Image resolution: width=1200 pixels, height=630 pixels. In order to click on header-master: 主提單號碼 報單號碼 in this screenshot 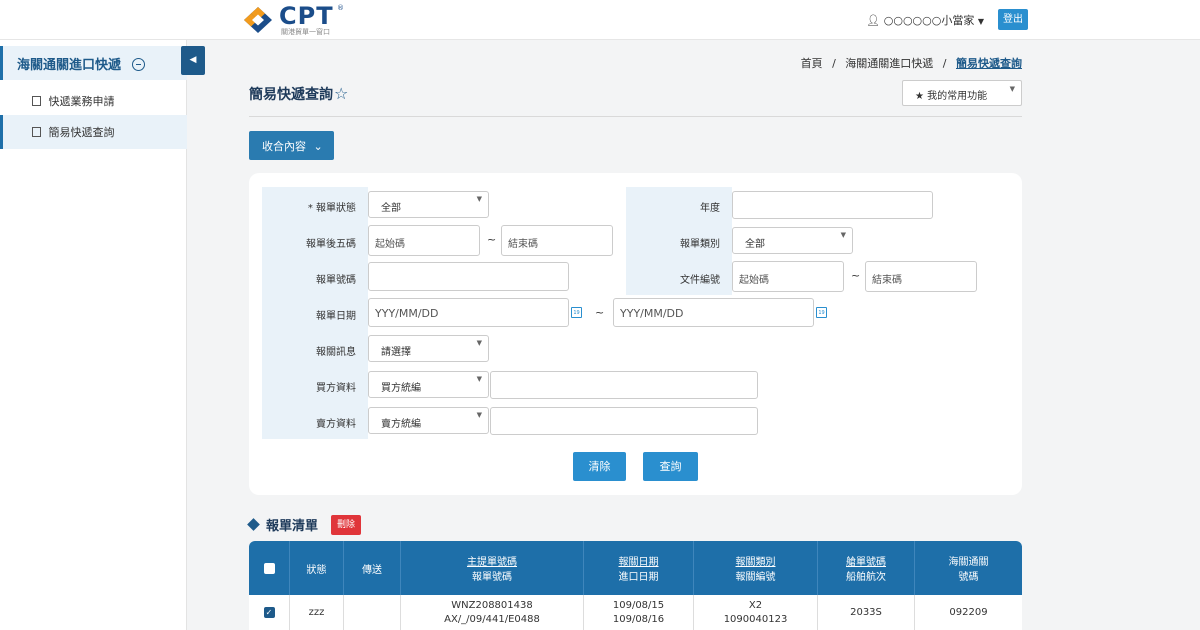, I will do `click(492, 568)`.